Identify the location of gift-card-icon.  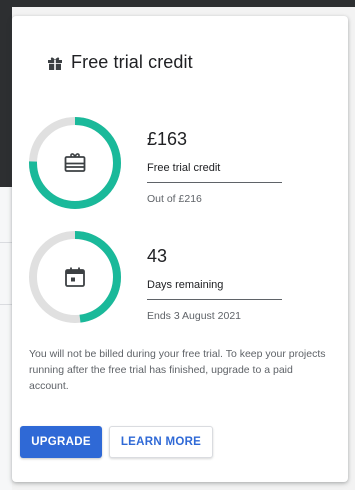
(75, 162).